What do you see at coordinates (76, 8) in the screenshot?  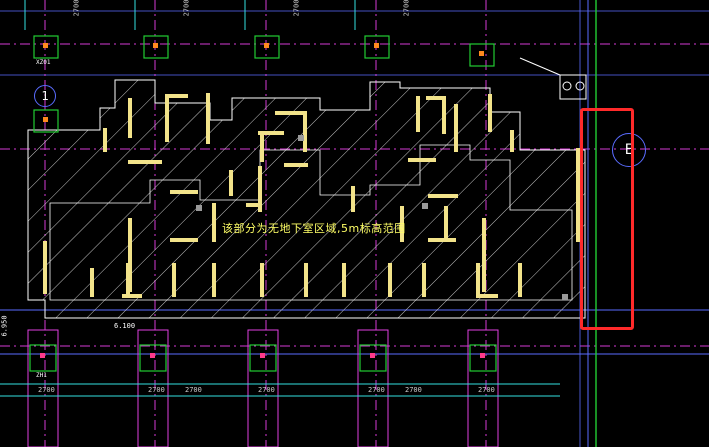 I see `dimension-top-1: 2700` at bounding box center [76, 8].